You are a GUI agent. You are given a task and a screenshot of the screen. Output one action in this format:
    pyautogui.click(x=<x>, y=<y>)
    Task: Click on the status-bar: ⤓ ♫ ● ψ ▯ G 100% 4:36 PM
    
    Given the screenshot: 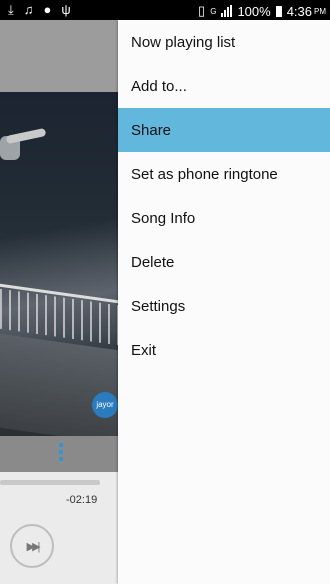 What is the action you would take?
    pyautogui.click(x=165, y=10)
    